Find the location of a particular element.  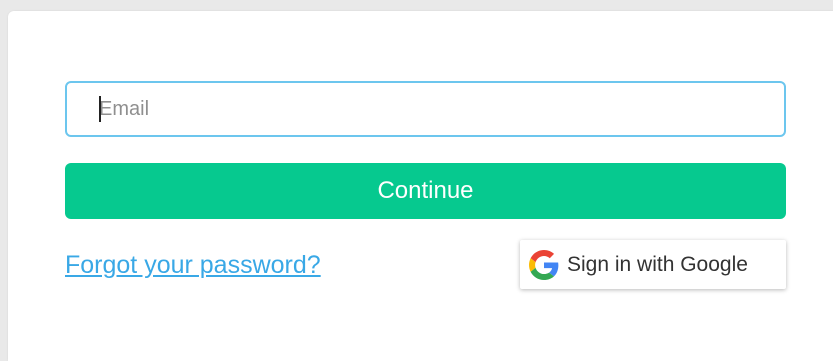

continue-button: Continue is located at coordinates (425, 191).